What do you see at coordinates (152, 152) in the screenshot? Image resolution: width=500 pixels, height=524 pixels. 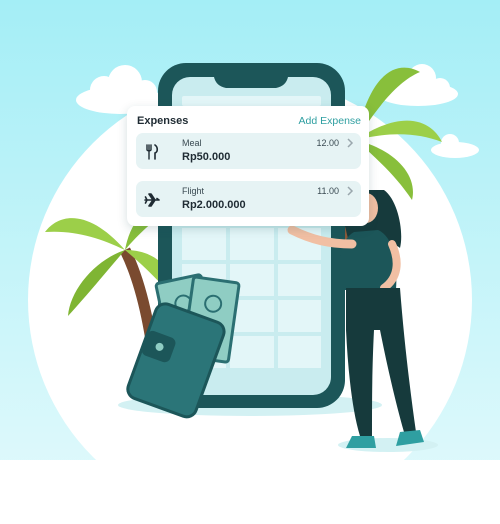 I see `fork-knife-icon` at bounding box center [152, 152].